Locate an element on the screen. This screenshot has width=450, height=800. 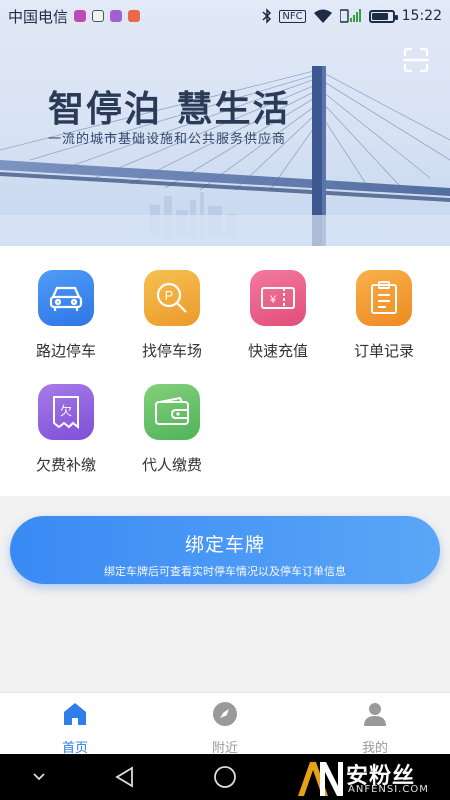
arrears-receipt-icon: 欠 is located at coordinates (66, 412).